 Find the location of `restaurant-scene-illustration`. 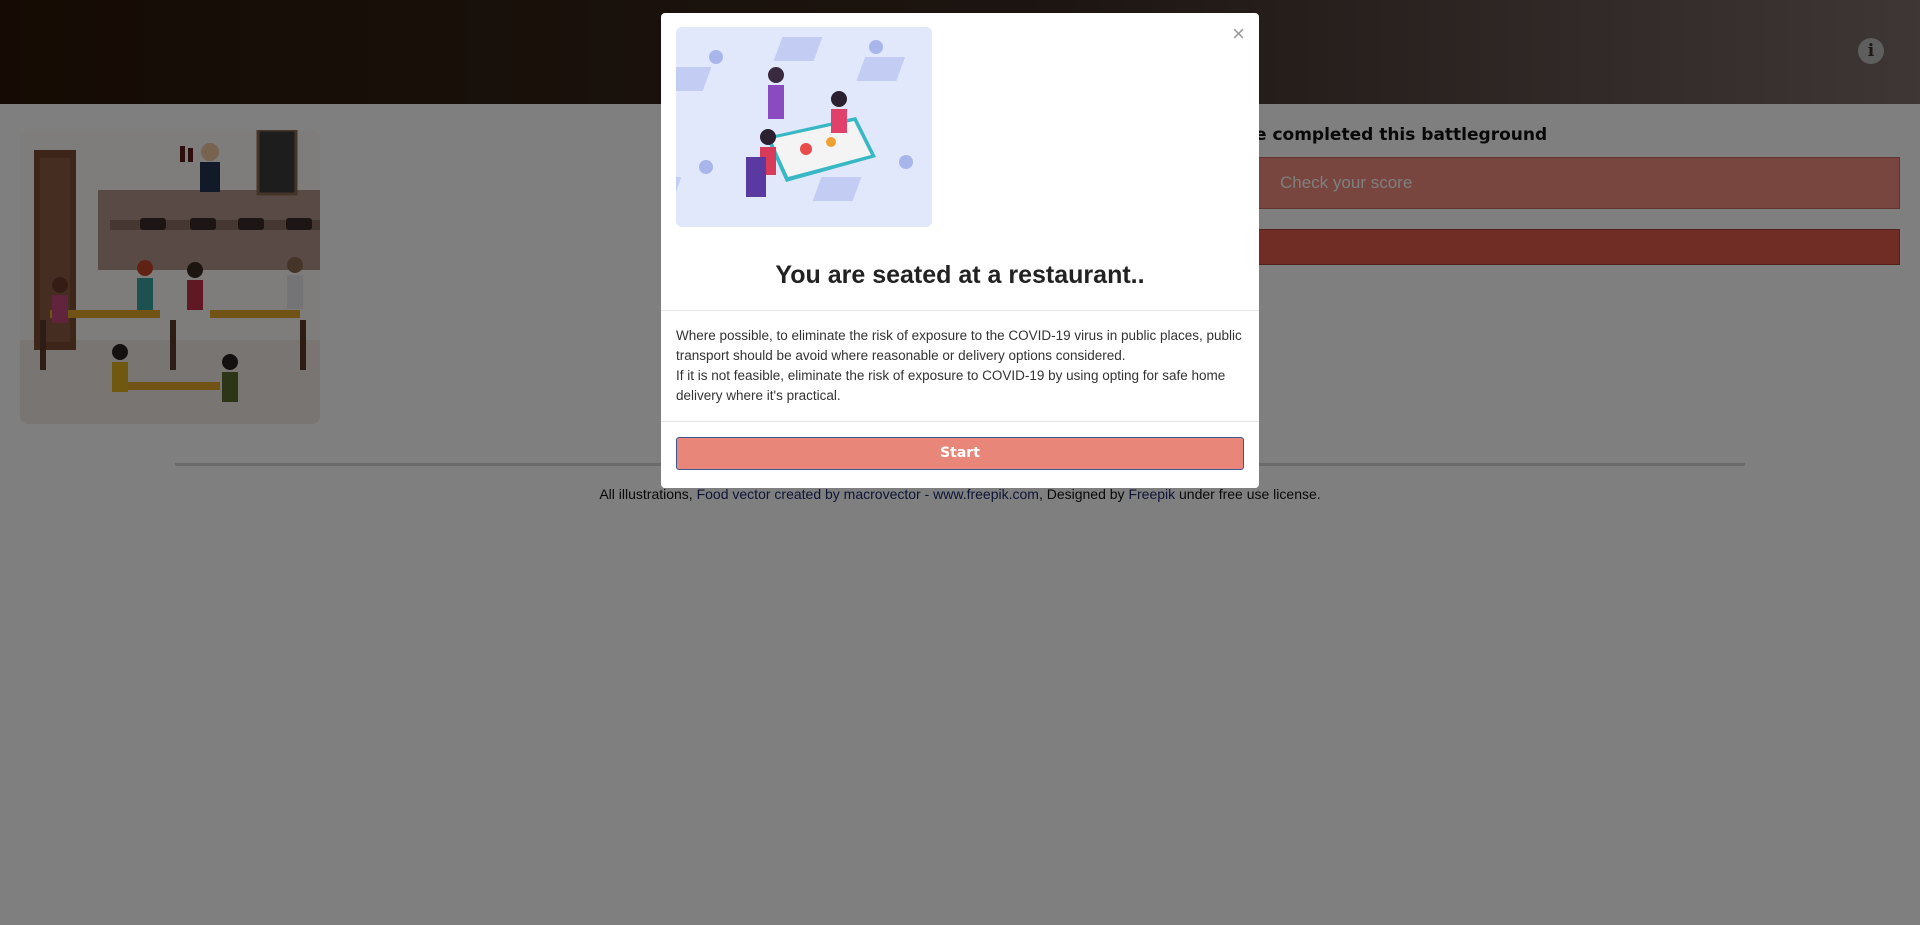

restaurant-scene-illustration is located at coordinates (804, 127).